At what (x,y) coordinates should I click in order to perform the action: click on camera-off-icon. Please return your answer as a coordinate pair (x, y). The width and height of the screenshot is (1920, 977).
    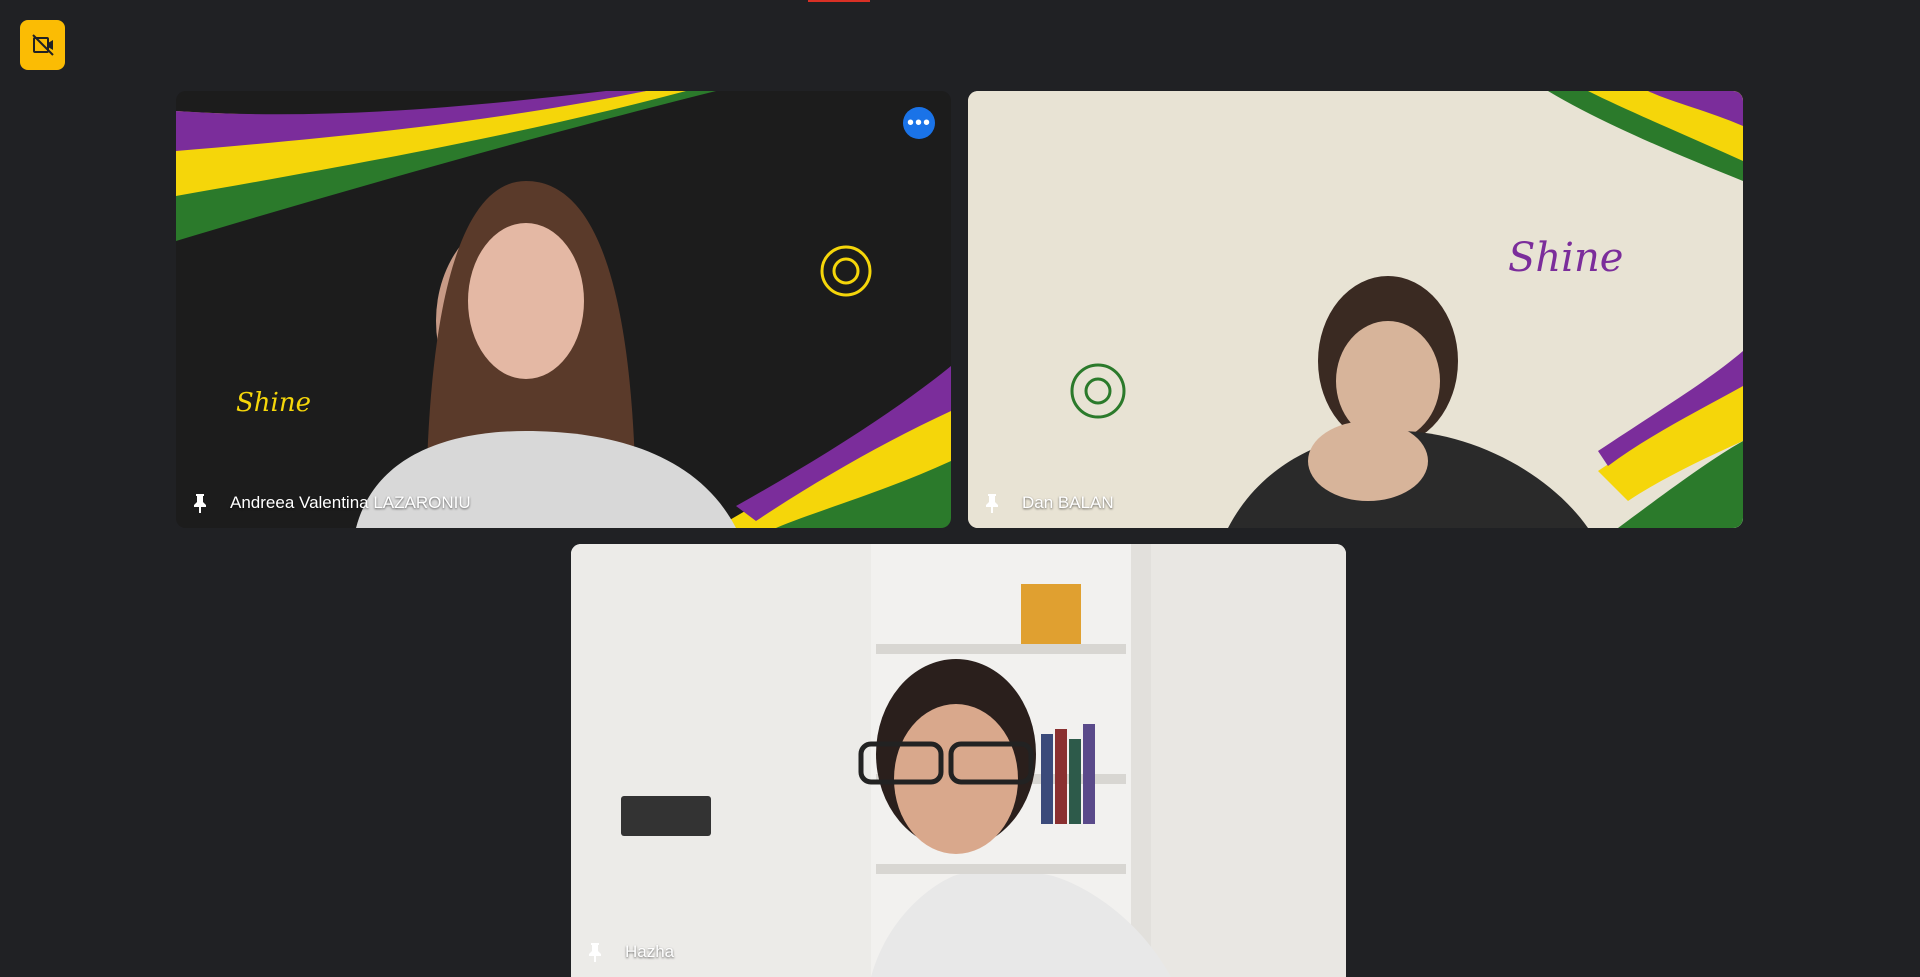
    Looking at the image, I should click on (42, 45).